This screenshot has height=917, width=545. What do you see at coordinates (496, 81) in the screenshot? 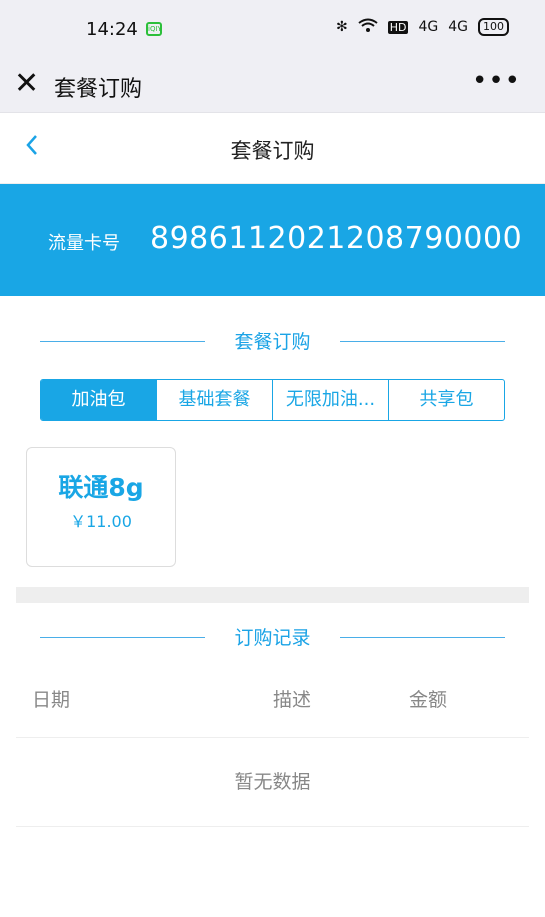
I see `more-icon: •••` at bounding box center [496, 81].